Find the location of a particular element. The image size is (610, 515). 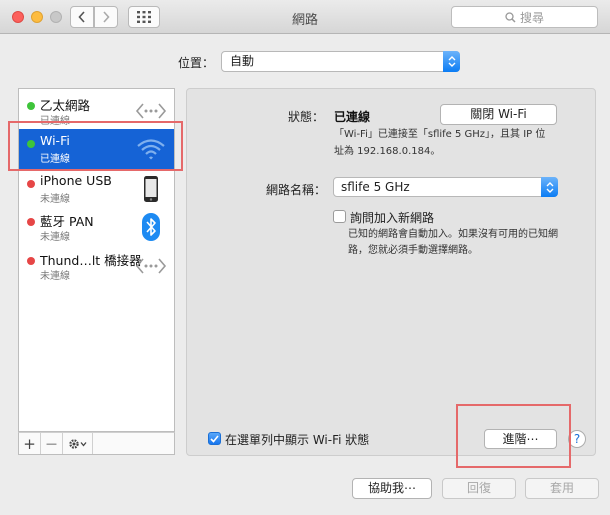

location-select: 自動 is located at coordinates (340, 61).